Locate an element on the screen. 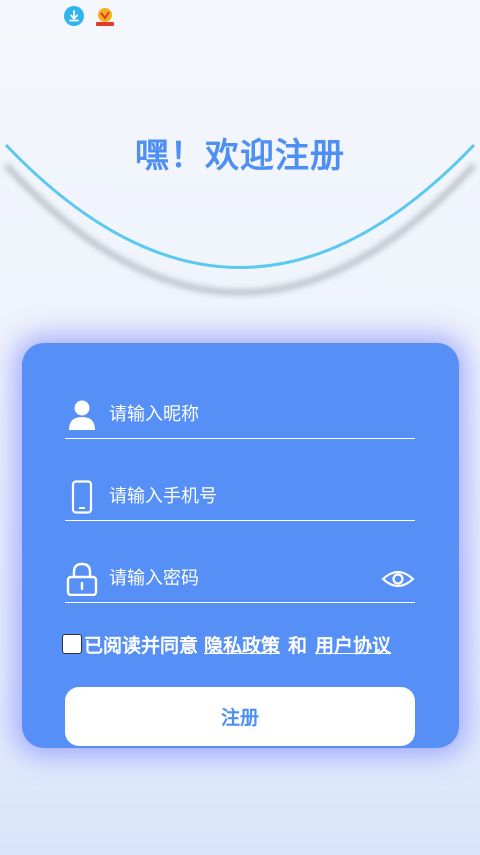 The width and height of the screenshot is (480, 855). phone-input is located at coordinates (262, 496).